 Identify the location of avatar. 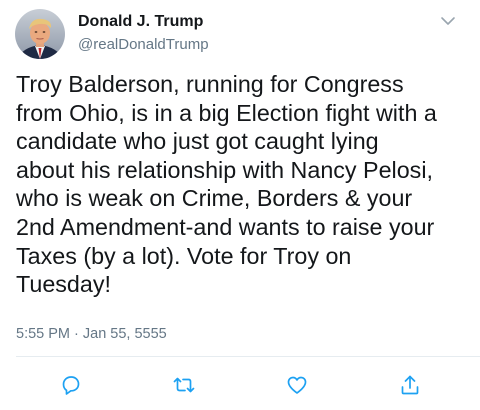
(40, 34).